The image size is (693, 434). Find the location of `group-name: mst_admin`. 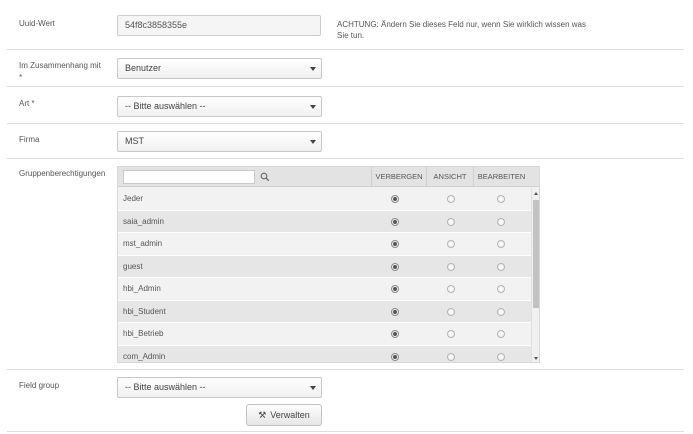

group-name: mst_admin is located at coordinates (143, 243).